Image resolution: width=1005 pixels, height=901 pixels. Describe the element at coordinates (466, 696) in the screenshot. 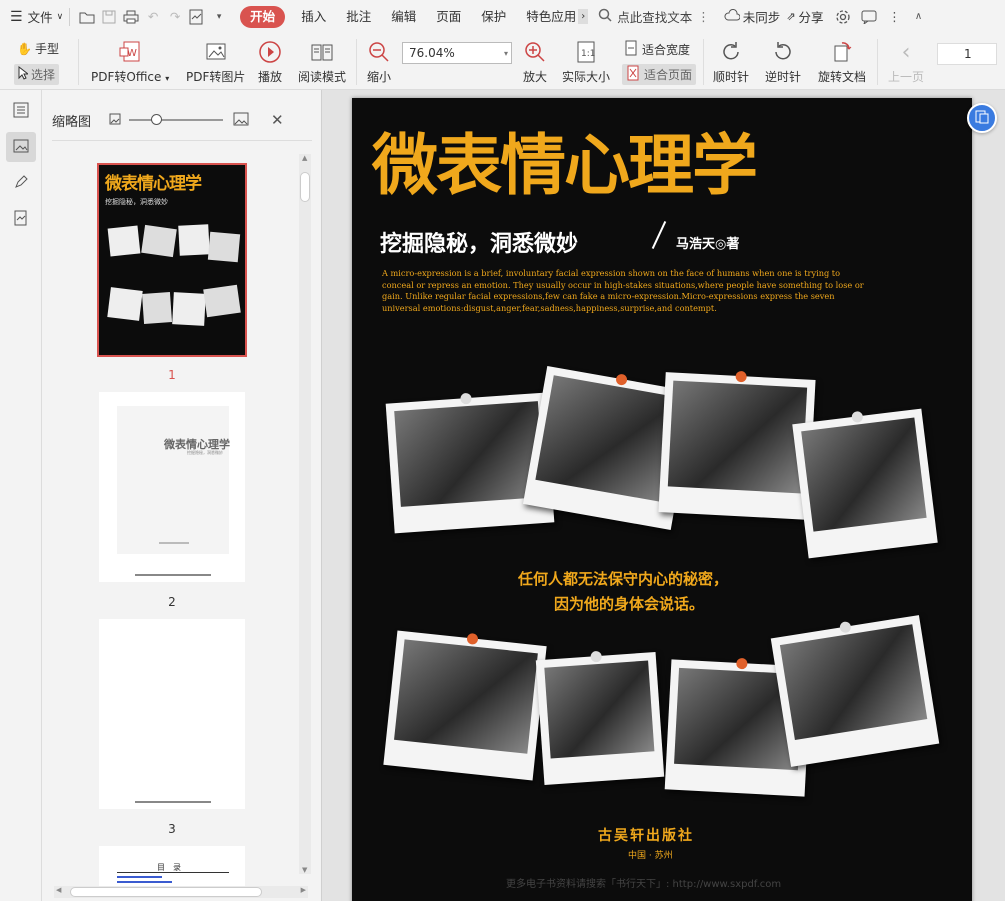

I see `scrunched-face-image` at that location.